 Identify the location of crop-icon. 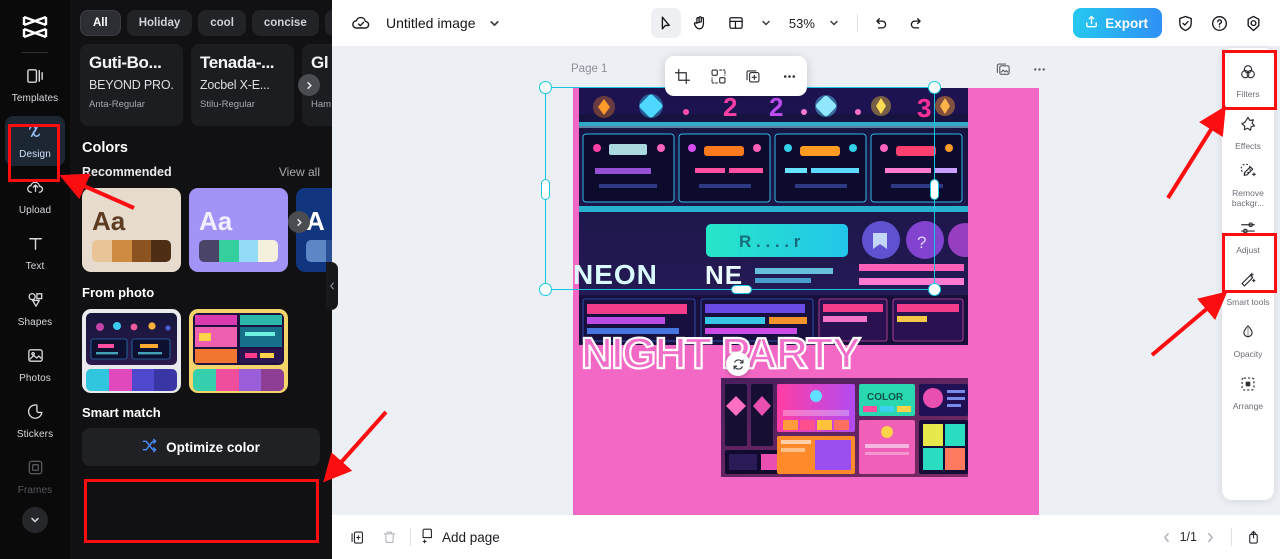
(683, 76).